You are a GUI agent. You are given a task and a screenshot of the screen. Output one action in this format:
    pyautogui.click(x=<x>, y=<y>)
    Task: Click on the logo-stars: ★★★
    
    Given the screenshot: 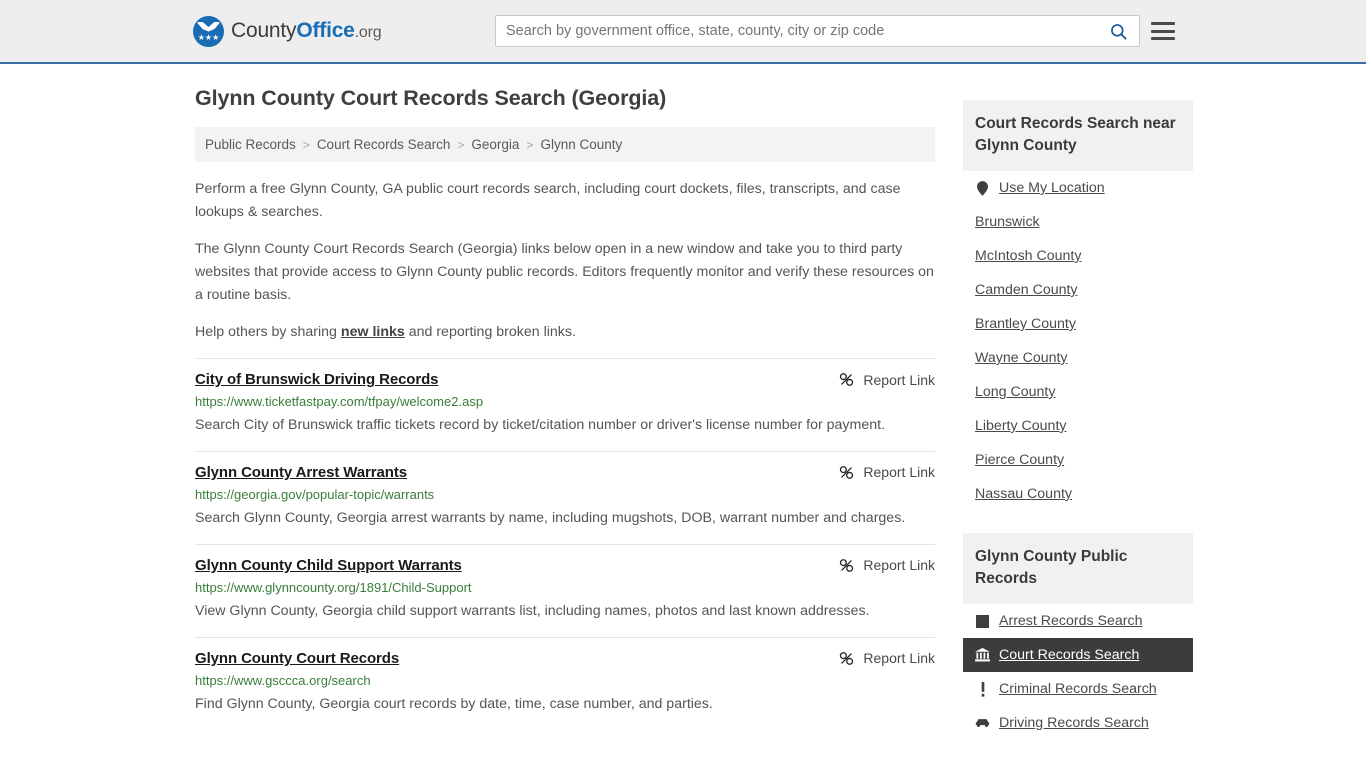 What is the action you would take?
    pyautogui.click(x=208, y=37)
    